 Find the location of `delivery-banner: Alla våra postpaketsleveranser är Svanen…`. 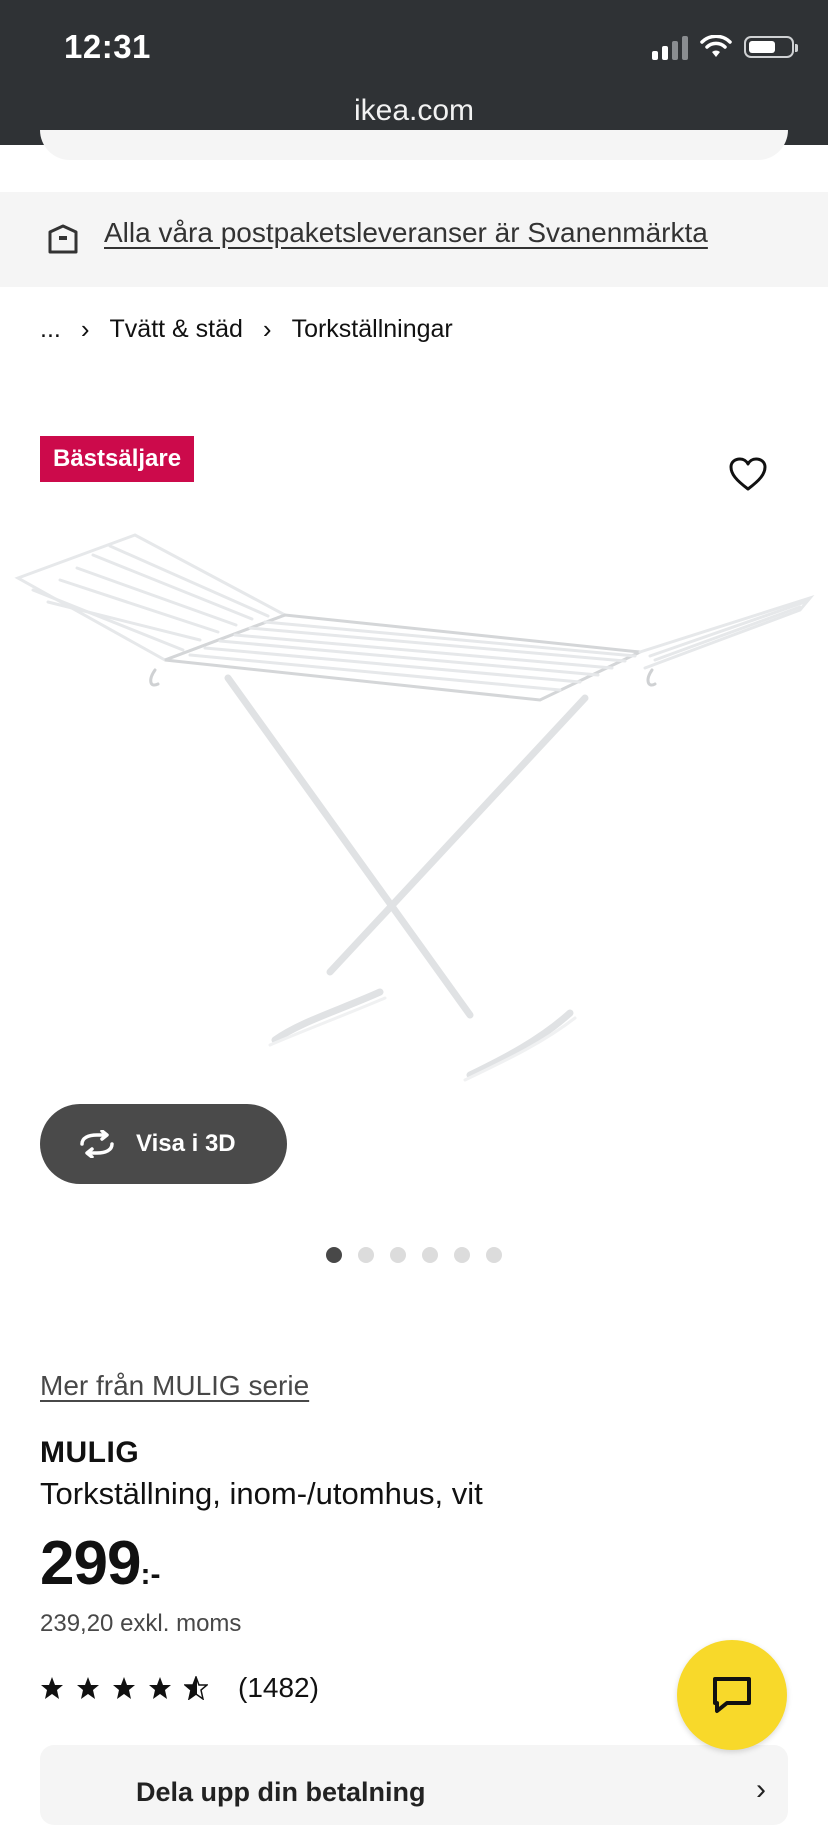

delivery-banner: Alla våra postpaketsleveranser är Svanen… is located at coordinates (414, 239).